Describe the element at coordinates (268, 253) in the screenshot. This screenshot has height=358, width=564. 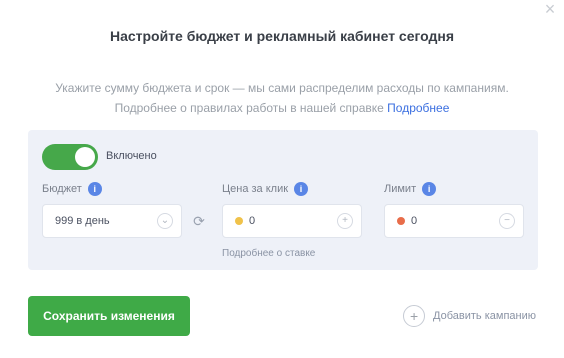
I see `hint-link: Подробнее о ставке` at that location.